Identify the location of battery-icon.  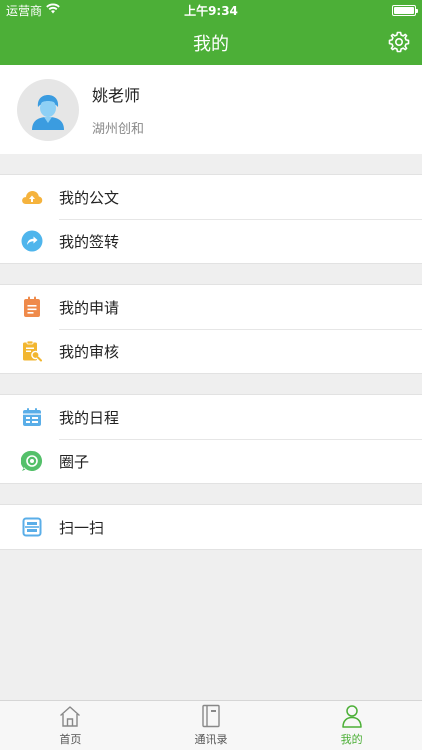
(405, 10).